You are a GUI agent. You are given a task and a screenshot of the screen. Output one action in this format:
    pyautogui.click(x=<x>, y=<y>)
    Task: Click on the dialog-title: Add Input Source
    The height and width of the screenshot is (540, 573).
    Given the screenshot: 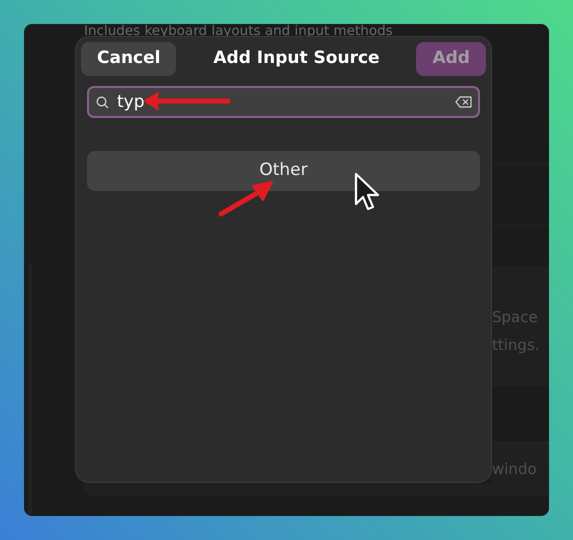 What is the action you would take?
    pyautogui.click(x=296, y=58)
    